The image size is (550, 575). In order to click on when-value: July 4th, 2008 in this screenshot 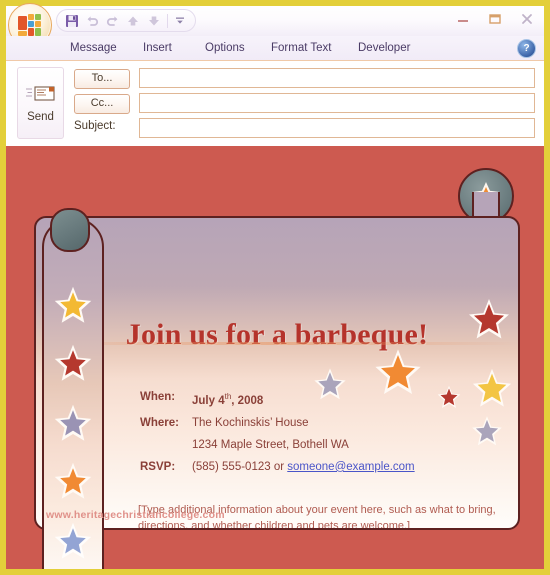, I will do `click(228, 399)`.